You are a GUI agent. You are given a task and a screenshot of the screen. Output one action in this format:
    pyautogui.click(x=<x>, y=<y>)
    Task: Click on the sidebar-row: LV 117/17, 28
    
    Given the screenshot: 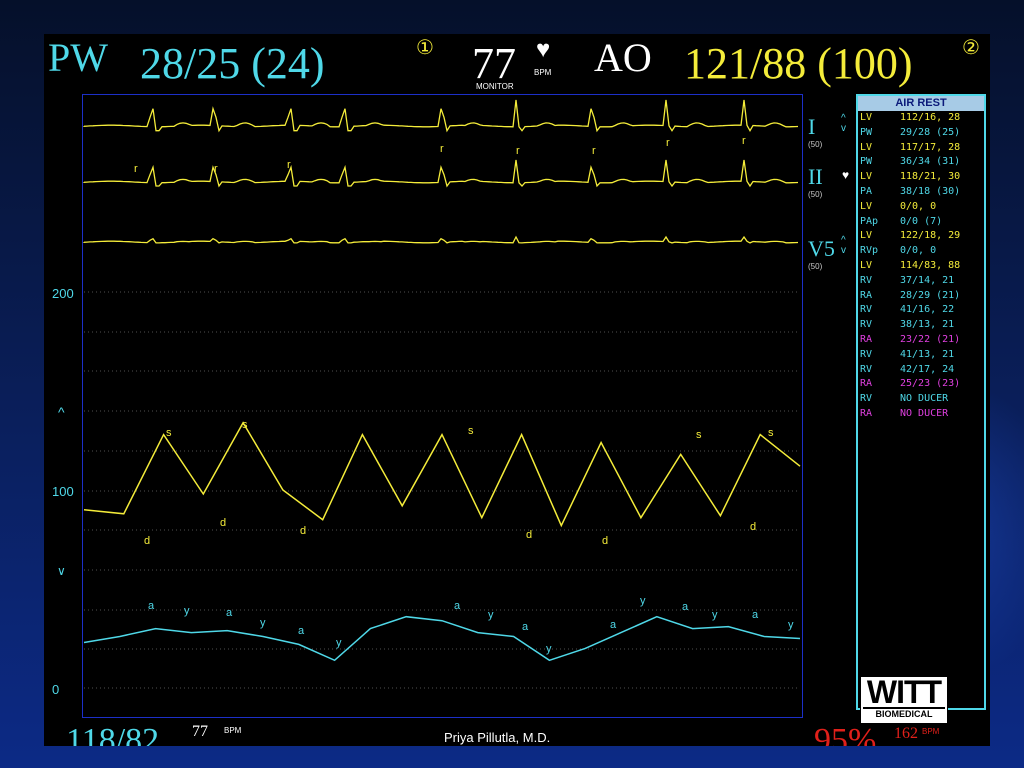 What is the action you would take?
    pyautogui.click(x=921, y=148)
    